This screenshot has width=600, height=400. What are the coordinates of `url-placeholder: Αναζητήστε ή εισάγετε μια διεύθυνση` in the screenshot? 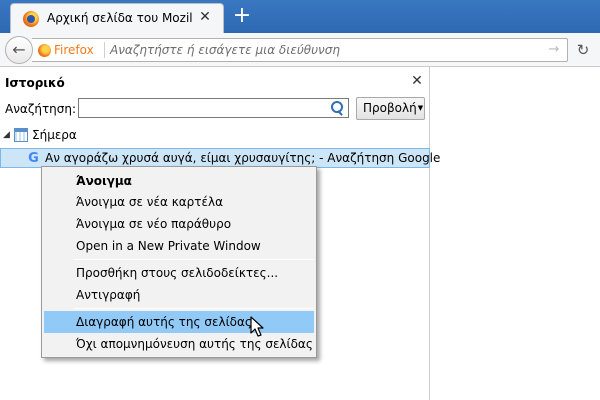 It's located at (225, 50).